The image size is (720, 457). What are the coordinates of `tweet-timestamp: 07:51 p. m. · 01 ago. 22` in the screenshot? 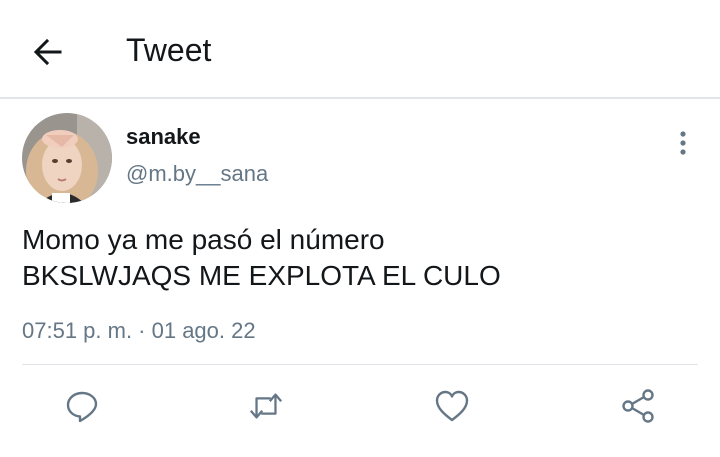 It's located at (139, 330).